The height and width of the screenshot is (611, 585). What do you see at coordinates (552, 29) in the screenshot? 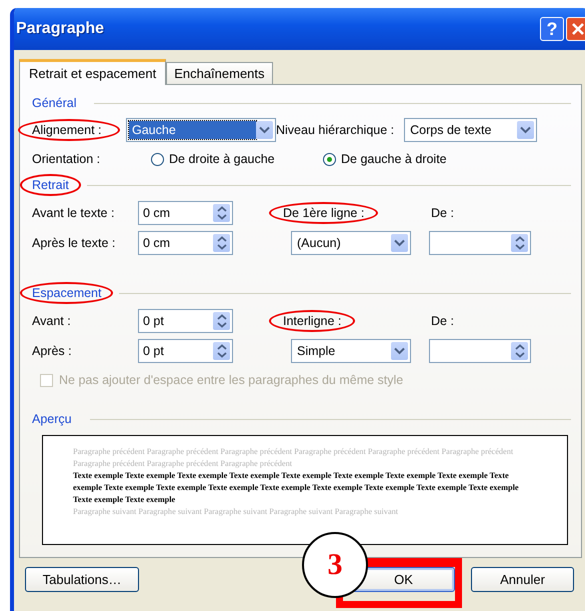
I see `help-button: ?` at bounding box center [552, 29].